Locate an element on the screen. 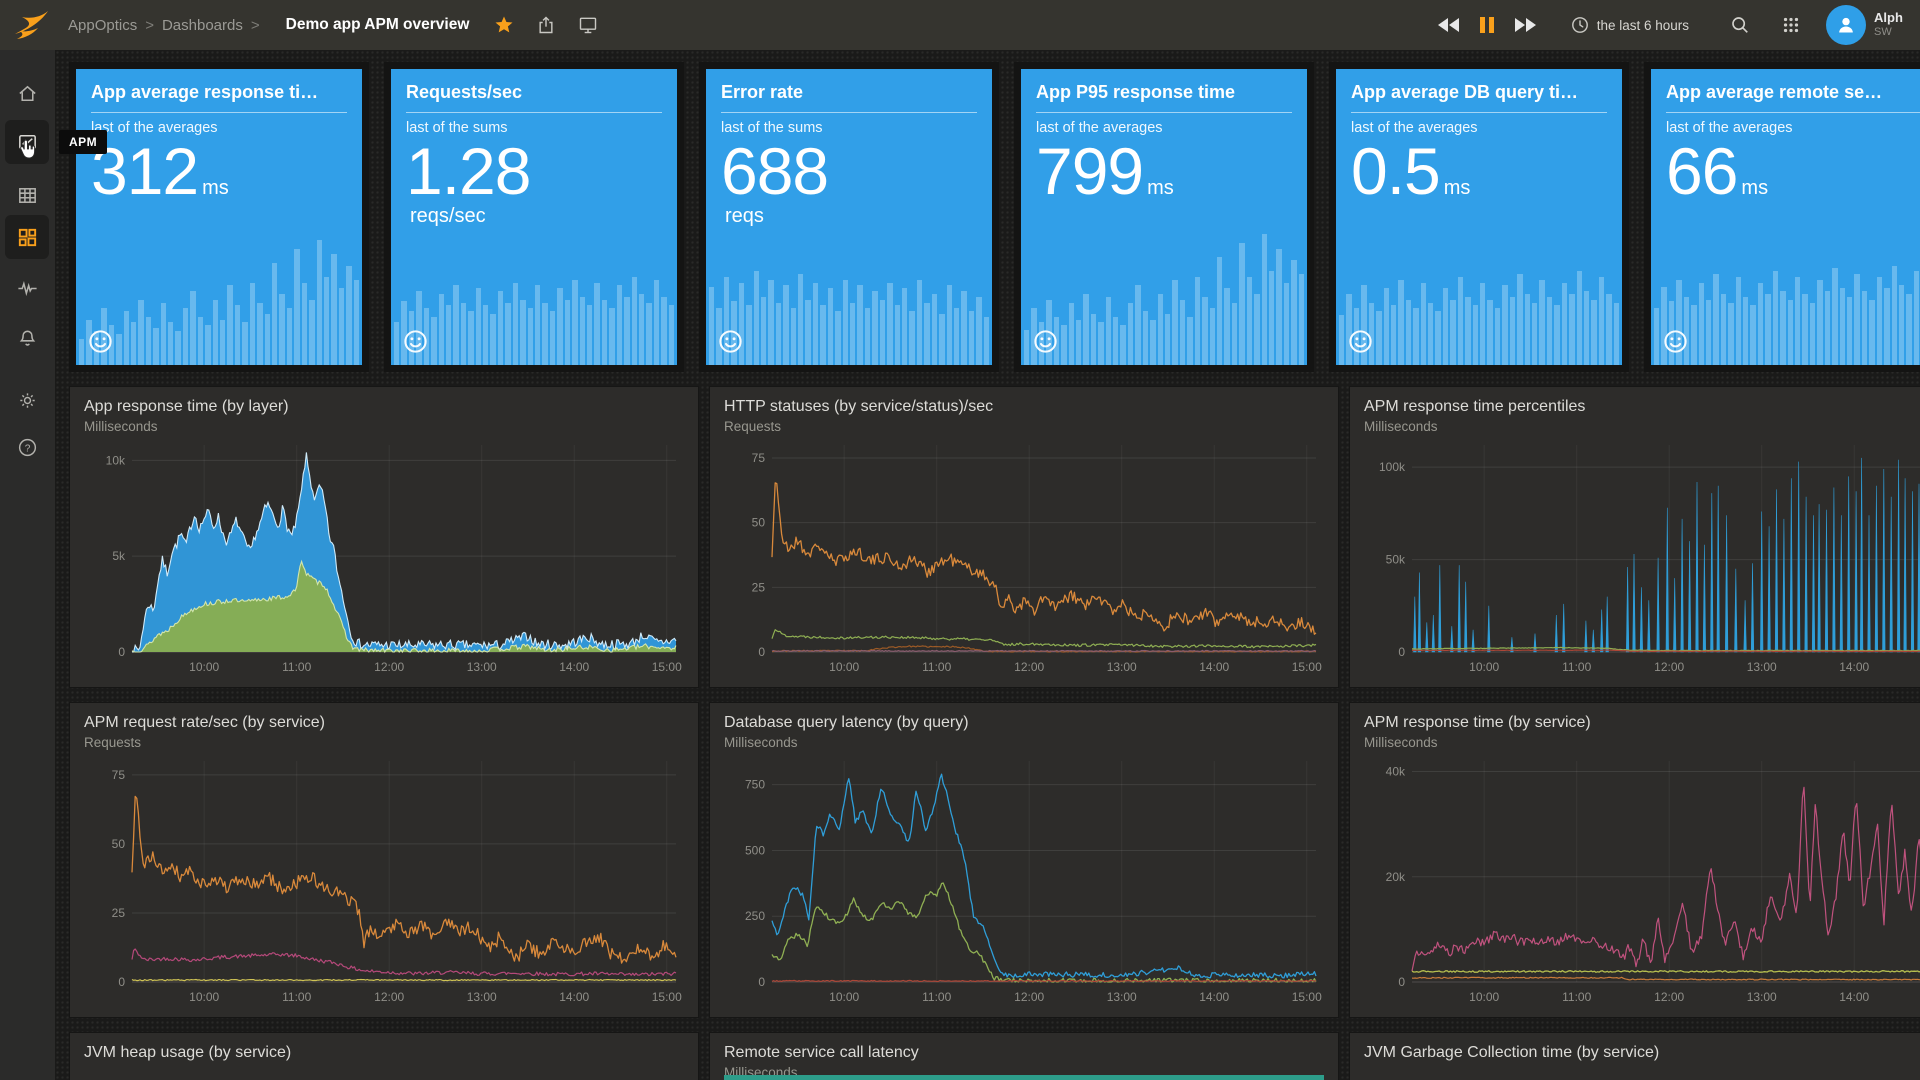  chart-plot: 75 50 25 0 10:00 11:00 12:00 13:00 14:00 15:00 is located at coordinates (397, 882).